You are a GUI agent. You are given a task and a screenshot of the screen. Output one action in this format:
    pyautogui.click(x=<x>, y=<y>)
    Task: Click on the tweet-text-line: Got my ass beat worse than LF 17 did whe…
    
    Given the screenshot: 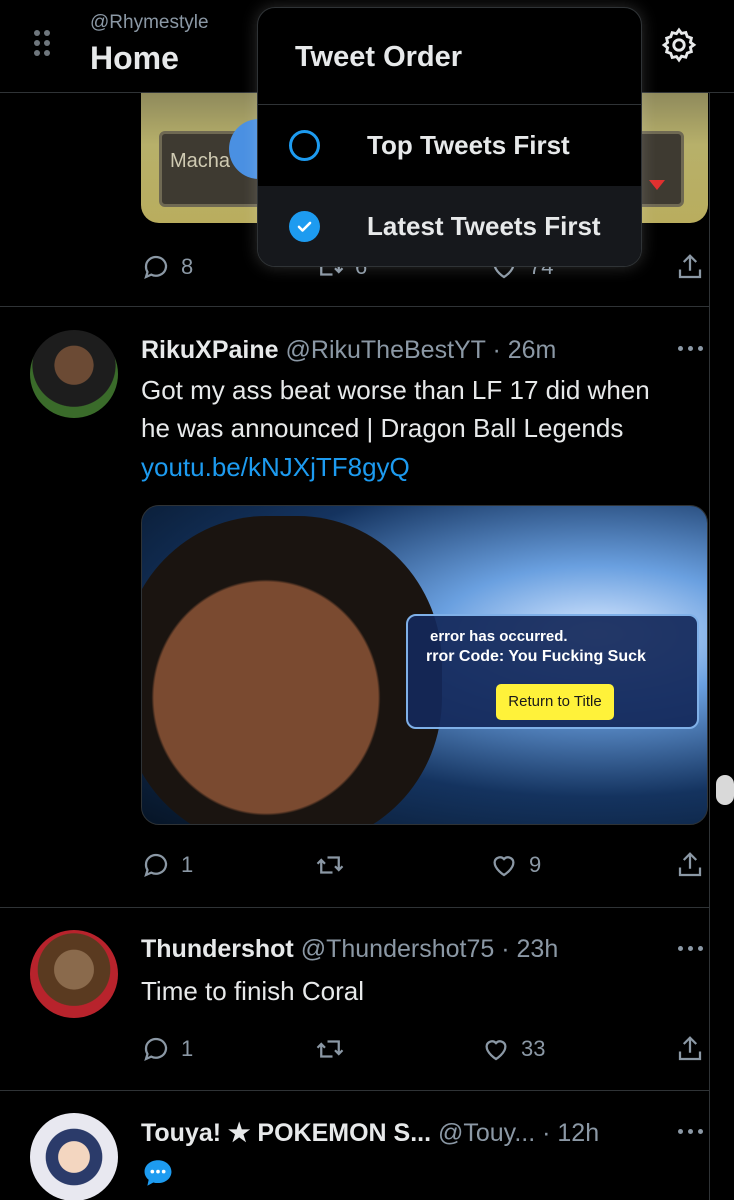 What is the action you would take?
    pyautogui.click(x=395, y=390)
    